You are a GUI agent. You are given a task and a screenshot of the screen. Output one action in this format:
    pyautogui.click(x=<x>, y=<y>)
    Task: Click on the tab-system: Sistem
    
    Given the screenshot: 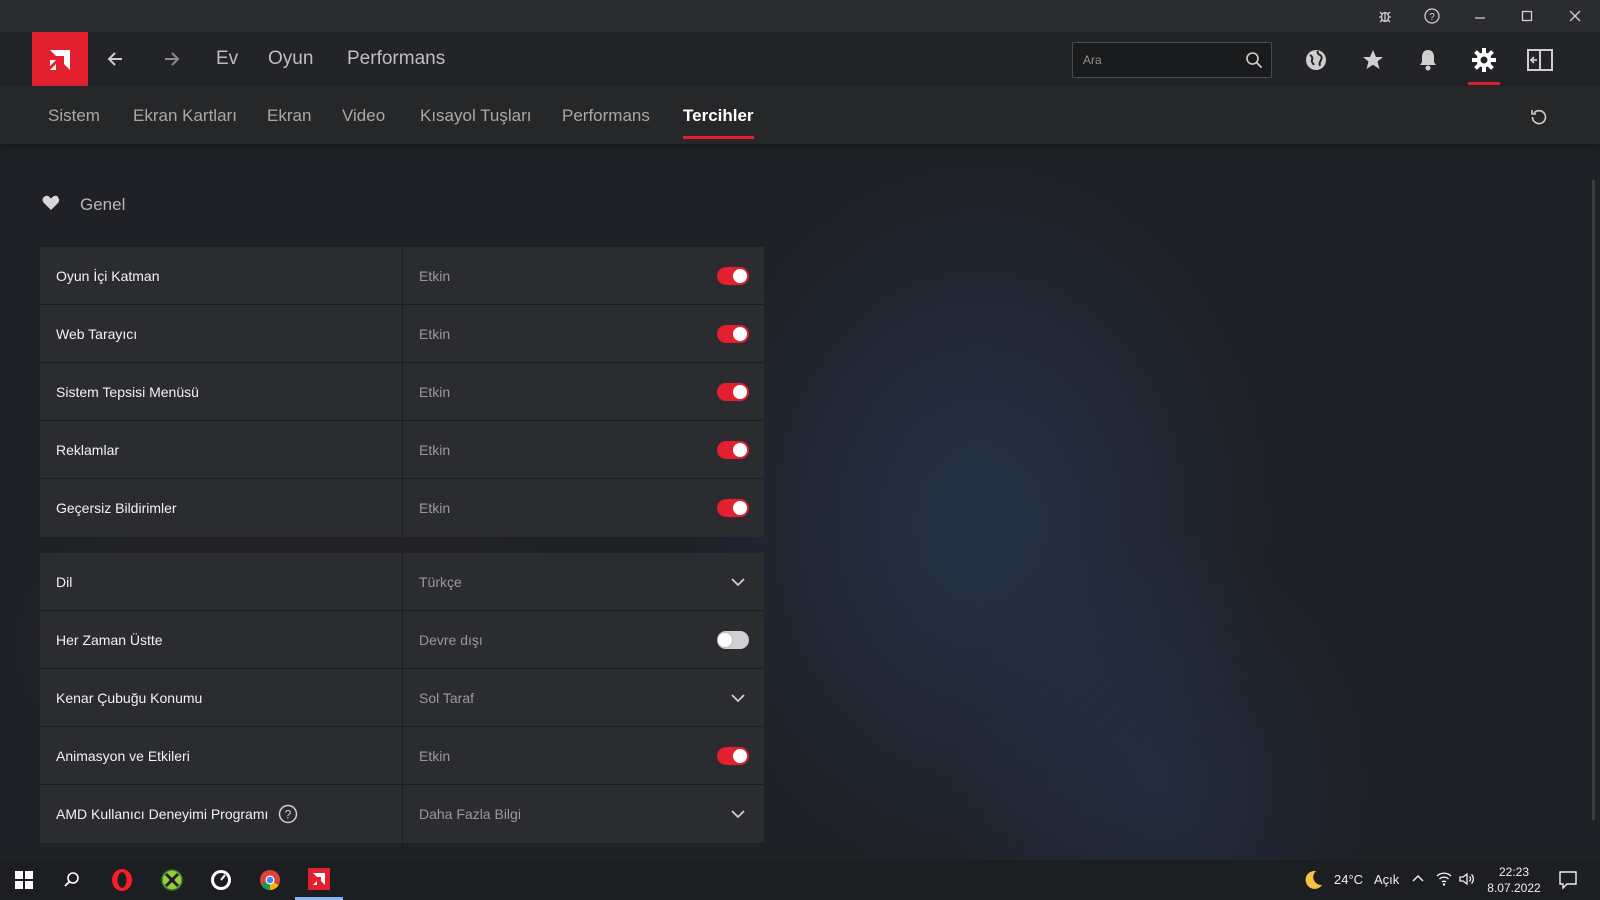 What is the action you would take?
    pyautogui.click(x=74, y=116)
    